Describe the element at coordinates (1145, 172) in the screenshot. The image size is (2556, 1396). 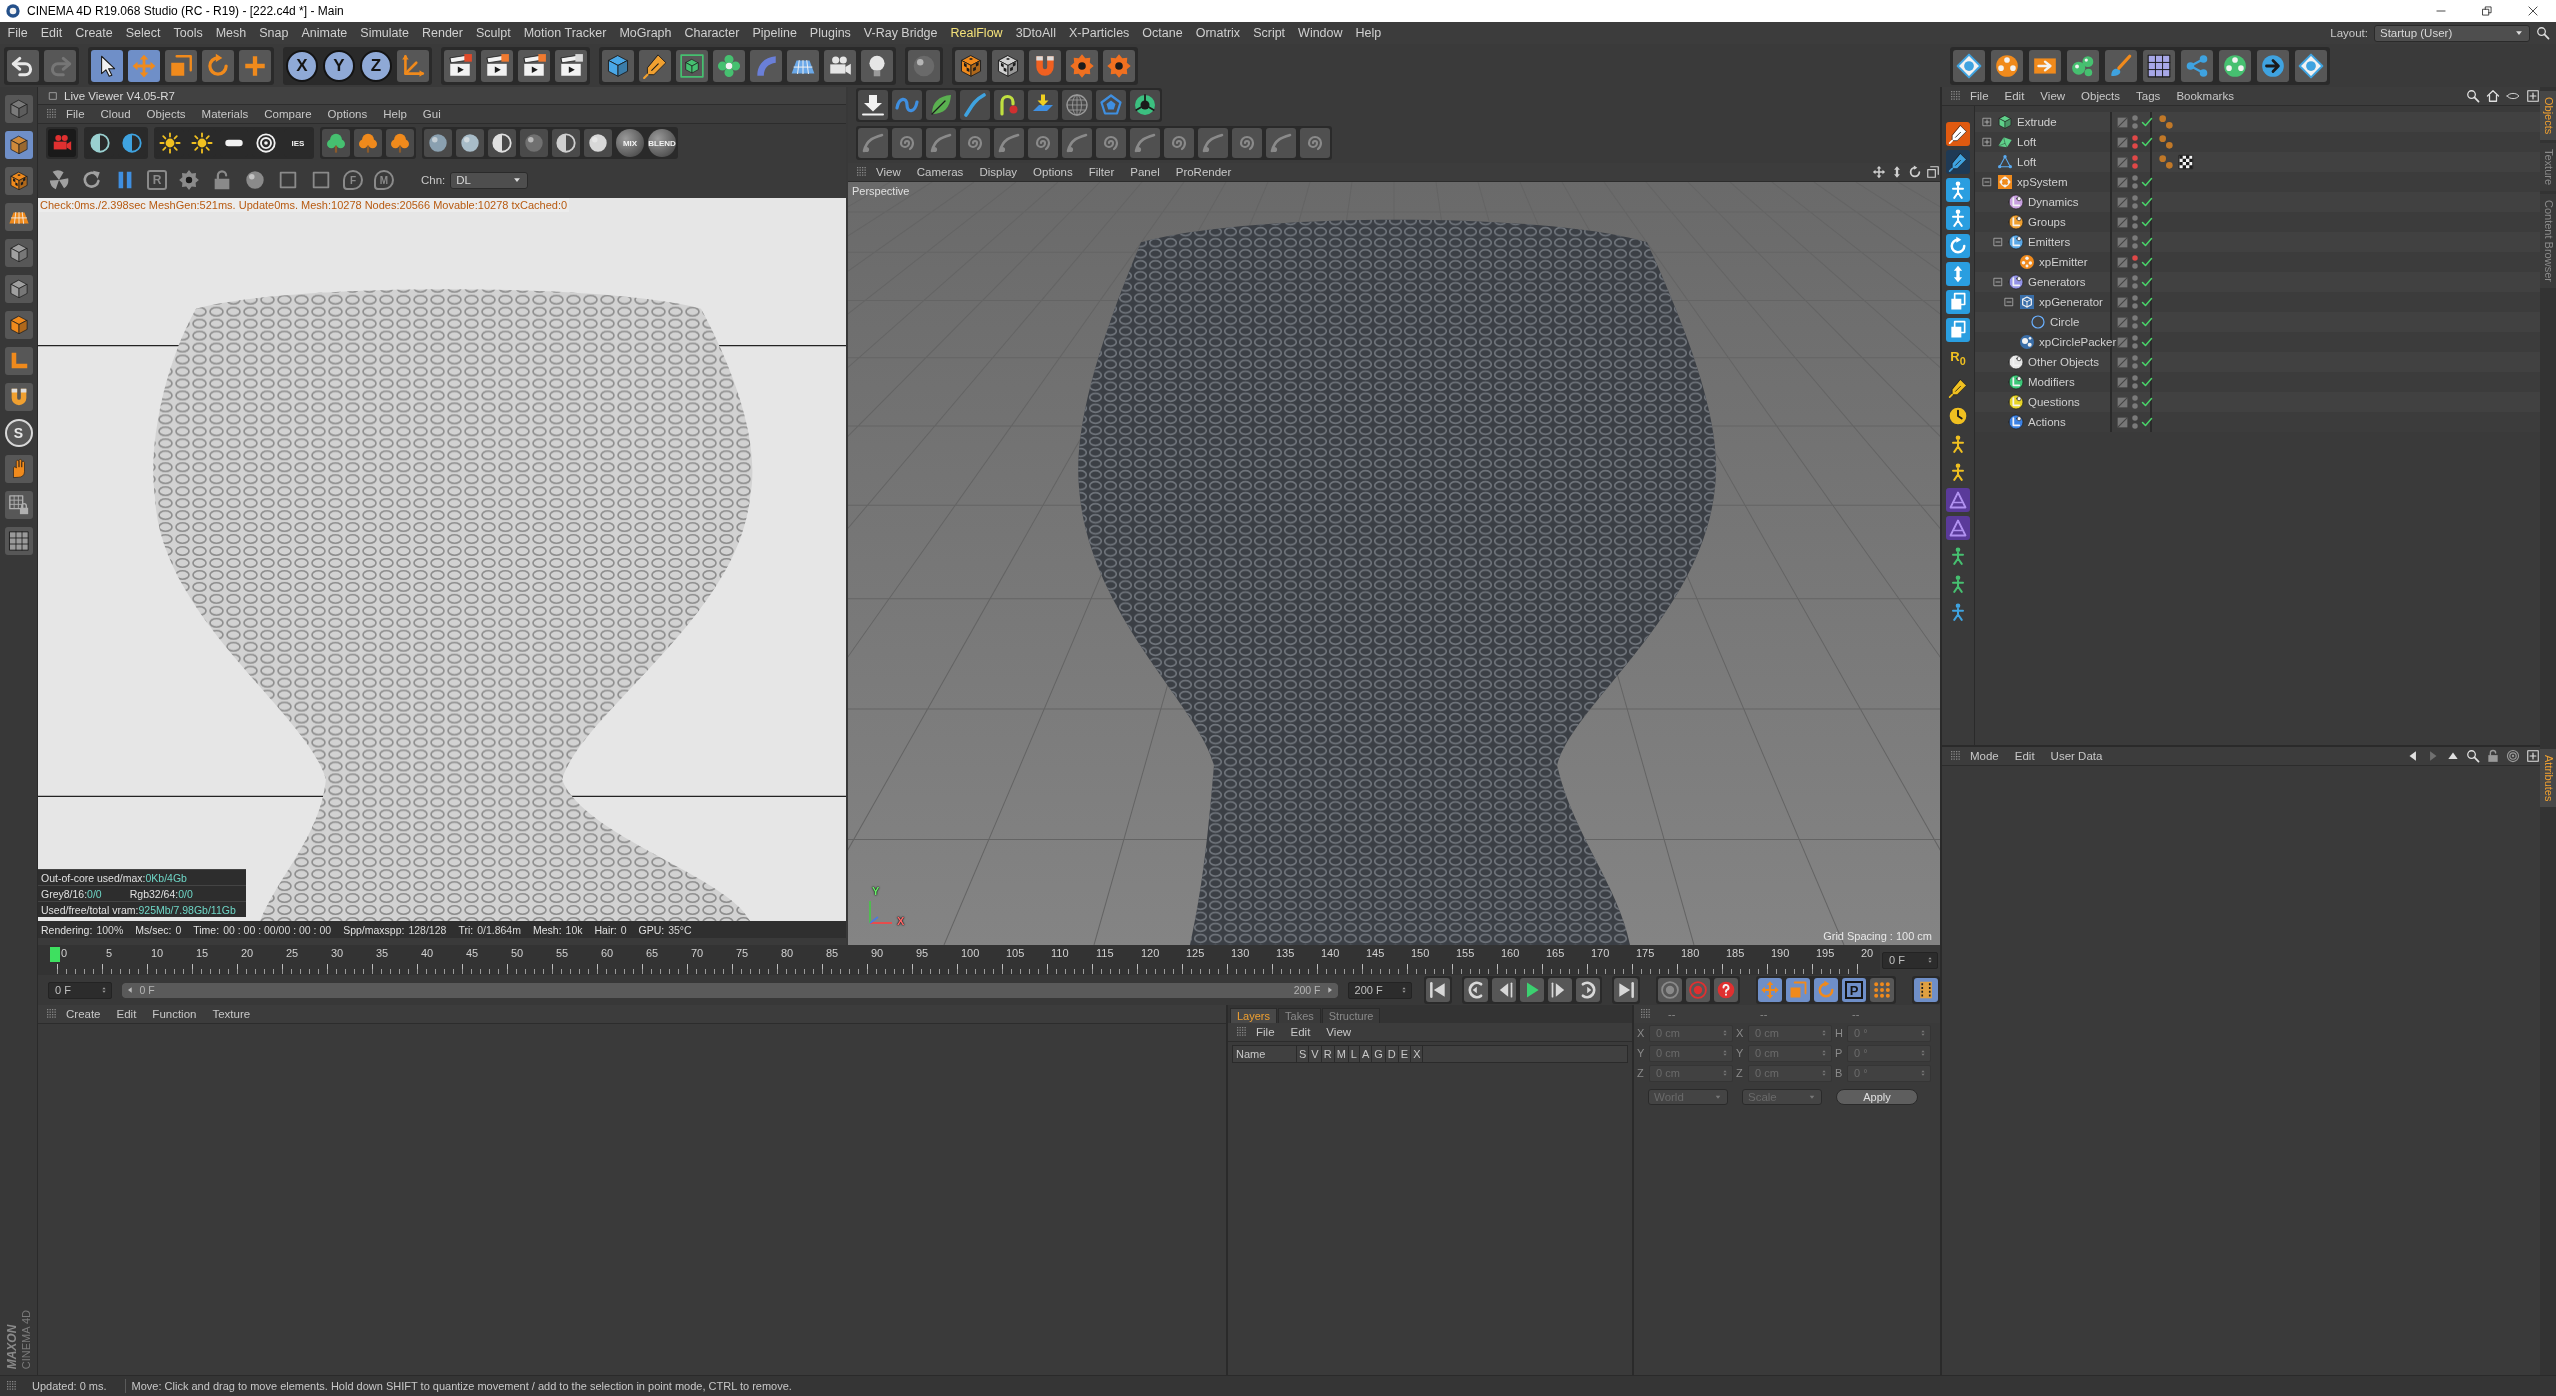
I see `menu-item: Panel` at that location.